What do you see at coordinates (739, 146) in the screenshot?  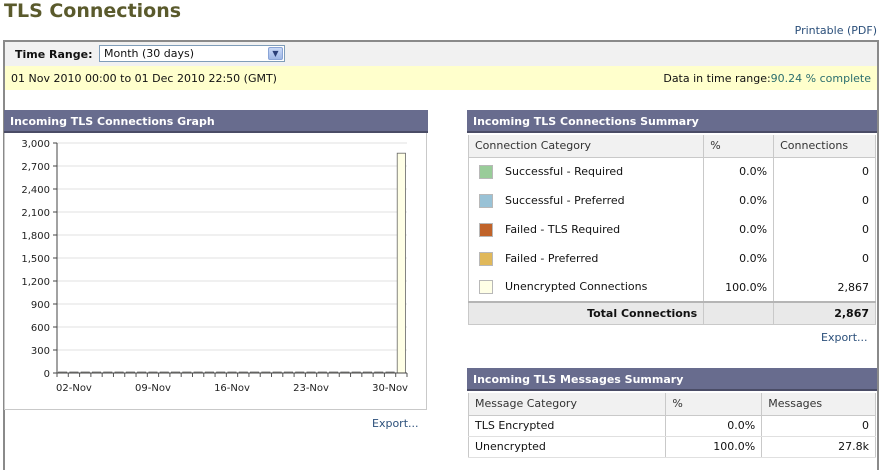 I see `col-percent: %` at bounding box center [739, 146].